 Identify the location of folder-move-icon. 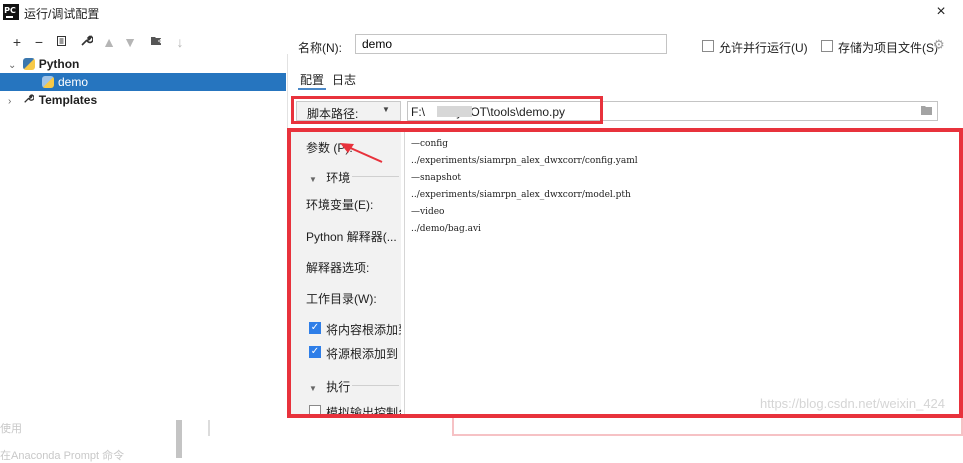
(156, 42).